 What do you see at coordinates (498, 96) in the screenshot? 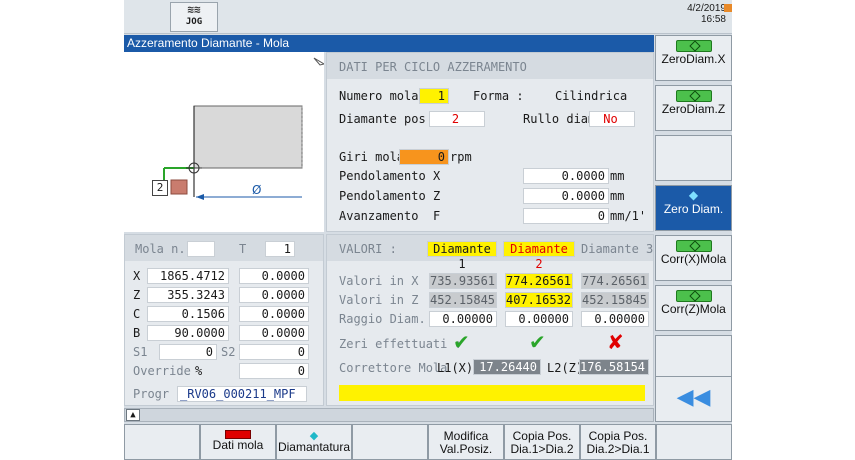
I see `forma-label: Forma :` at bounding box center [498, 96].